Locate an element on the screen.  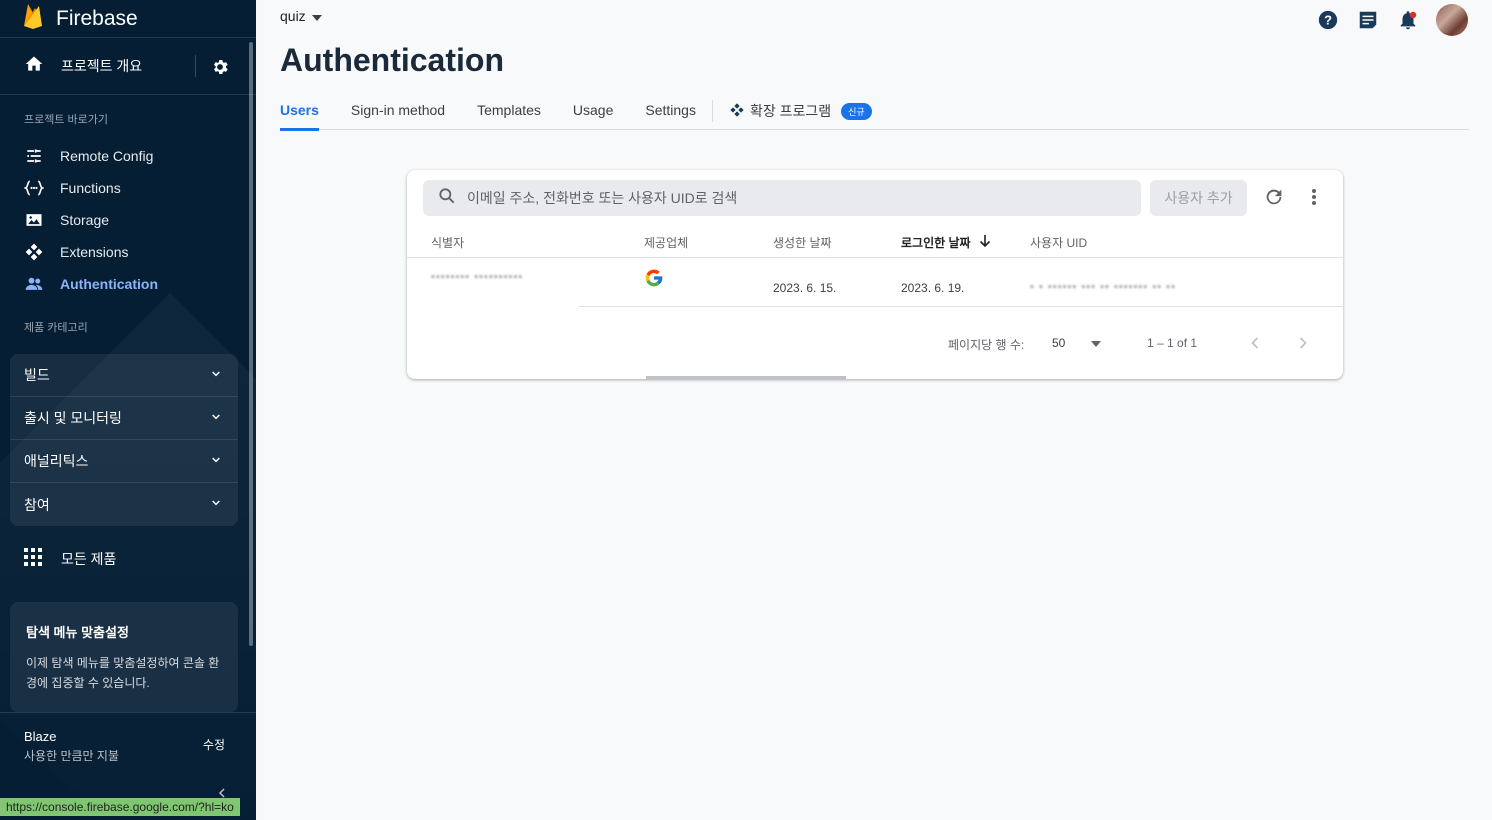
all-products-link: 모든 제품 is located at coordinates (70, 558).